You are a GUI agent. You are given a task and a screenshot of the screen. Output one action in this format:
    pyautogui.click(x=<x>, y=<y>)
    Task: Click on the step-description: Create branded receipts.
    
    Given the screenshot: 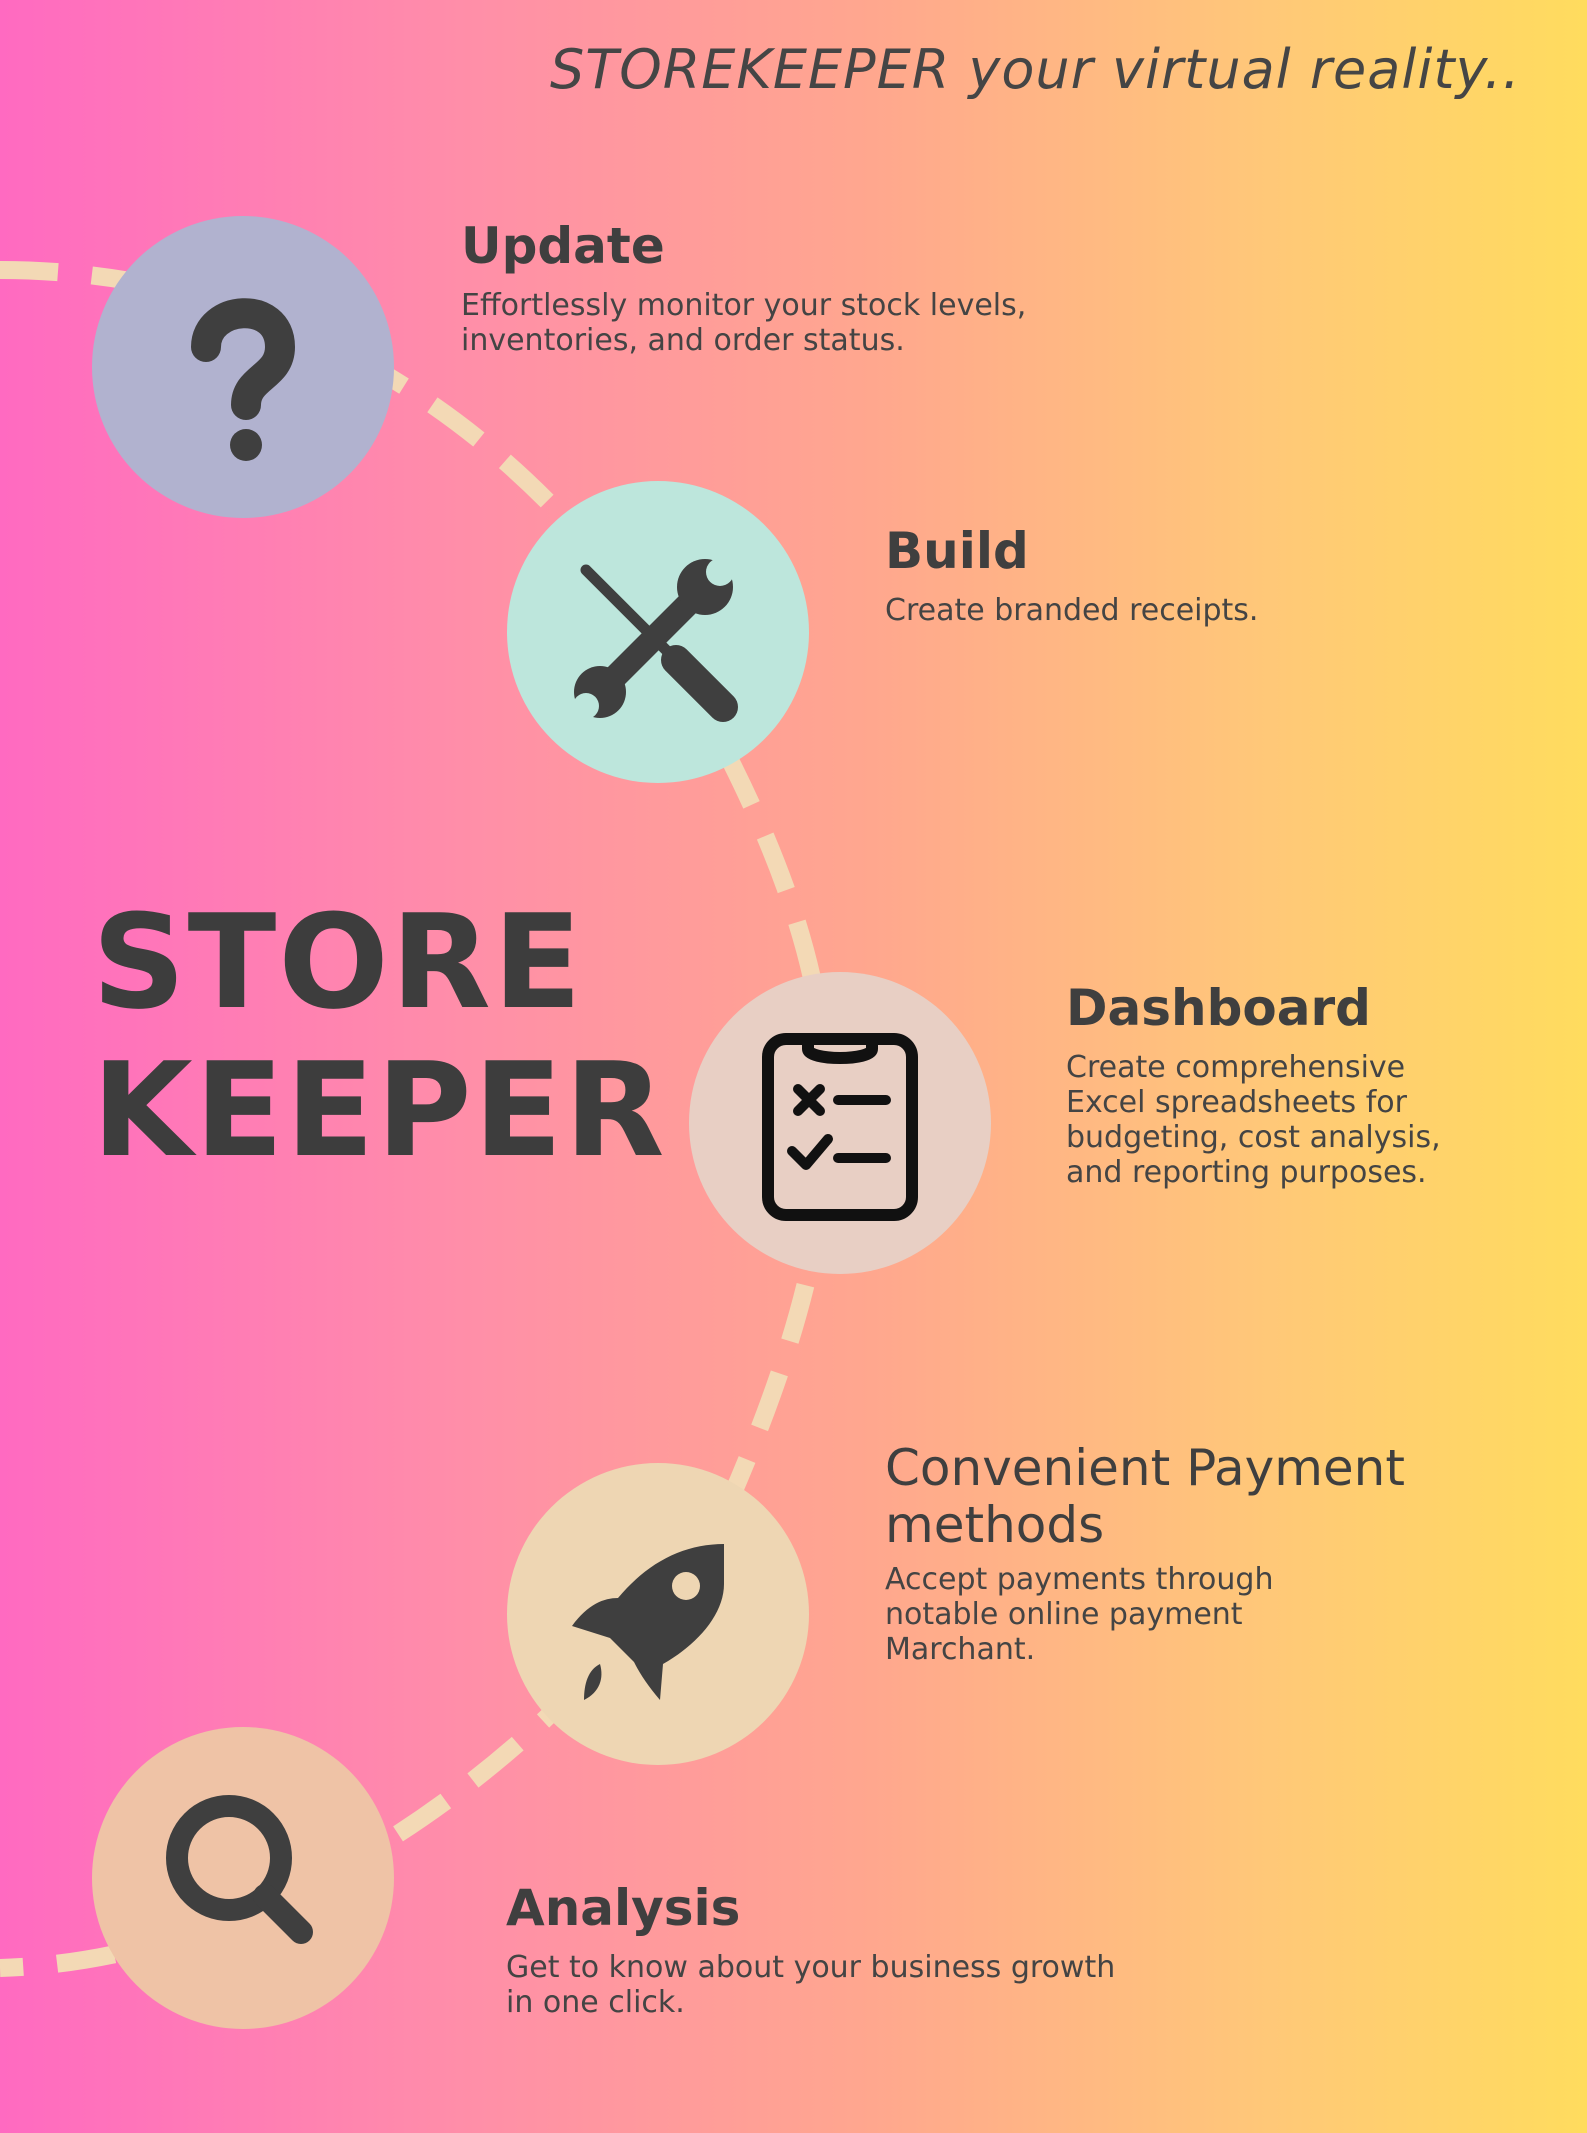 What is the action you would take?
    pyautogui.click(x=1072, y=610)
    